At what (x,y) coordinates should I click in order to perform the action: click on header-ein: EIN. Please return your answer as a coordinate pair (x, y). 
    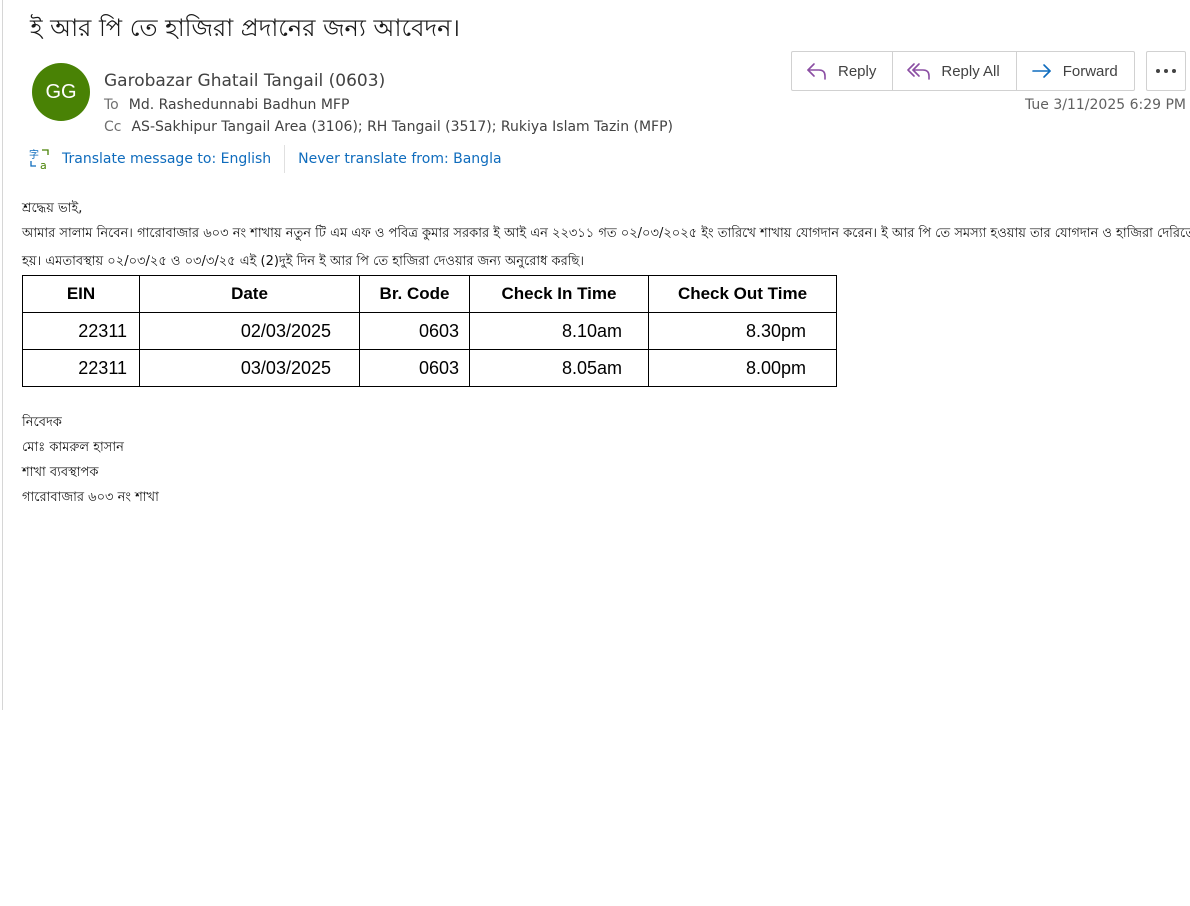
    Looking at the image, I should click on (81, 294).